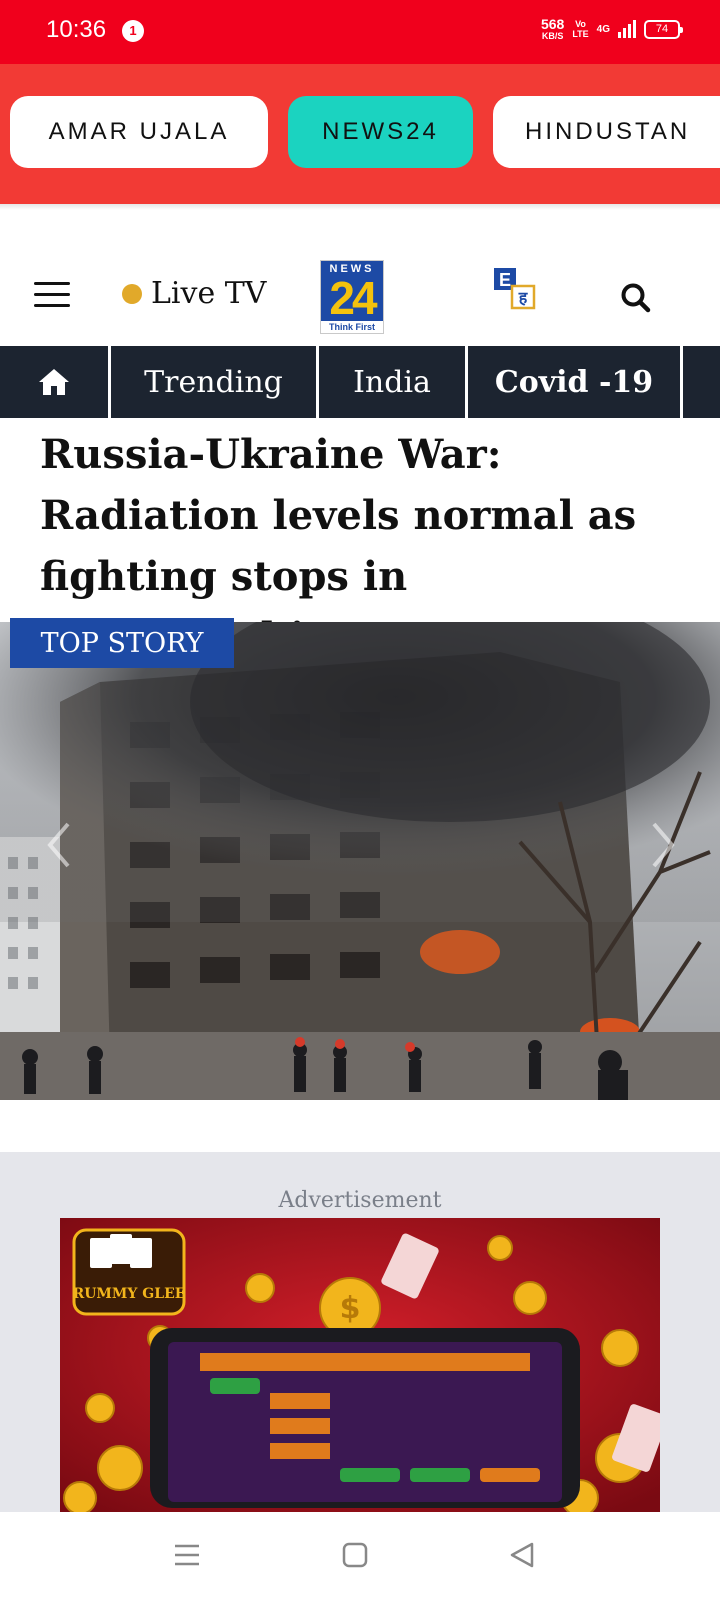 This screenshot has width=720, height=1600. I want to click on nav-label: Trending, so click(213, 382).